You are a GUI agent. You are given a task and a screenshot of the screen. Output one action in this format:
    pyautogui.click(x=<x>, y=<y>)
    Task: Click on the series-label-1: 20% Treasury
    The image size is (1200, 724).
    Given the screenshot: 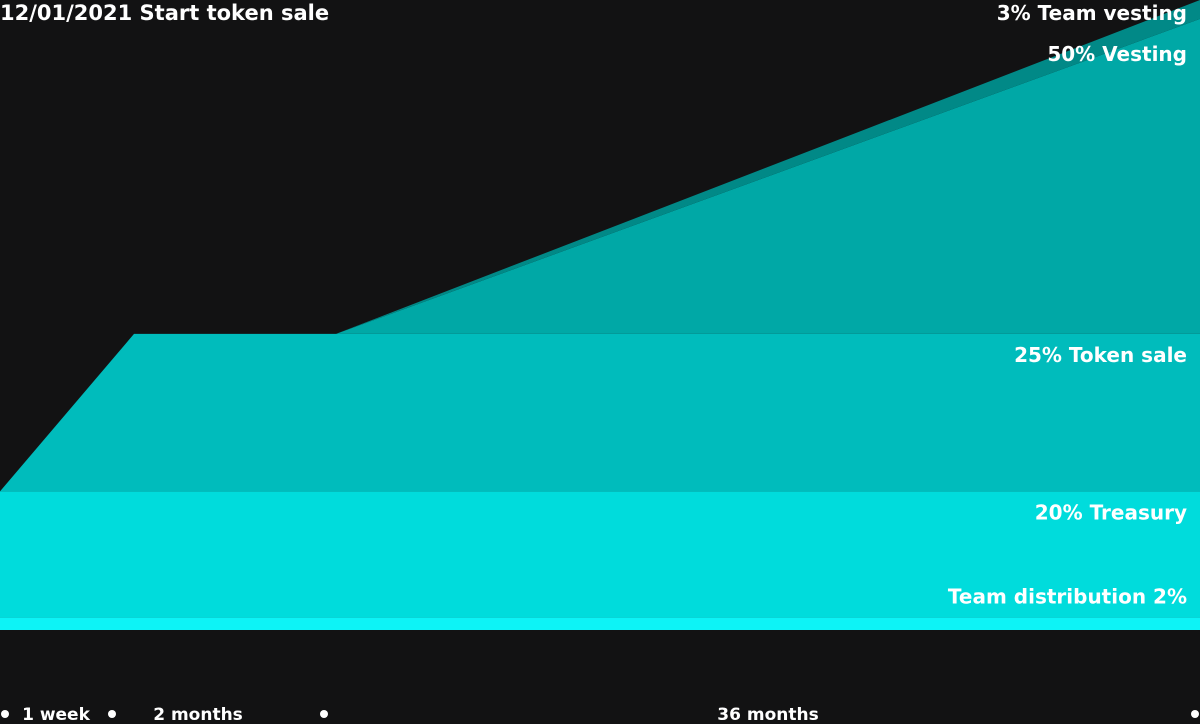 What is the action you would take?
    pyautogui.click(x=1111, y=512)
    